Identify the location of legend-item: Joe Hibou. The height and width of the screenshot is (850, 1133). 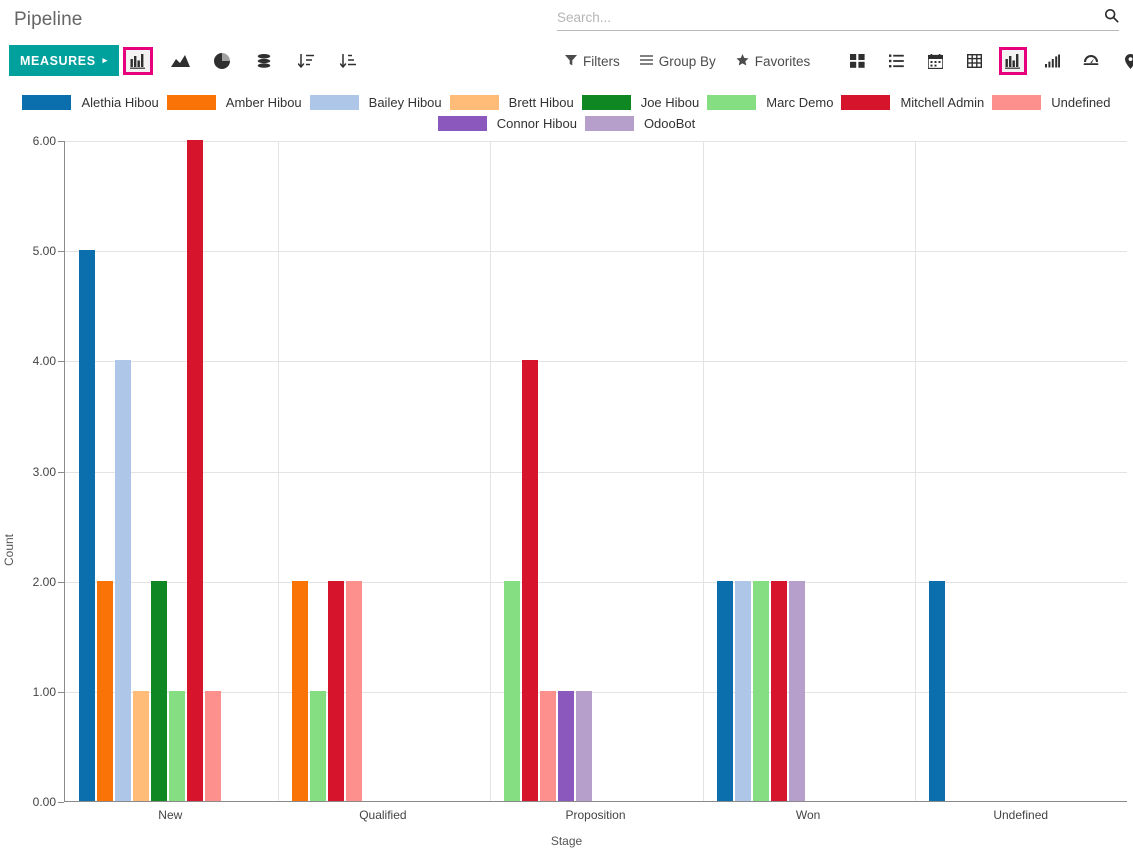
(641, 102).